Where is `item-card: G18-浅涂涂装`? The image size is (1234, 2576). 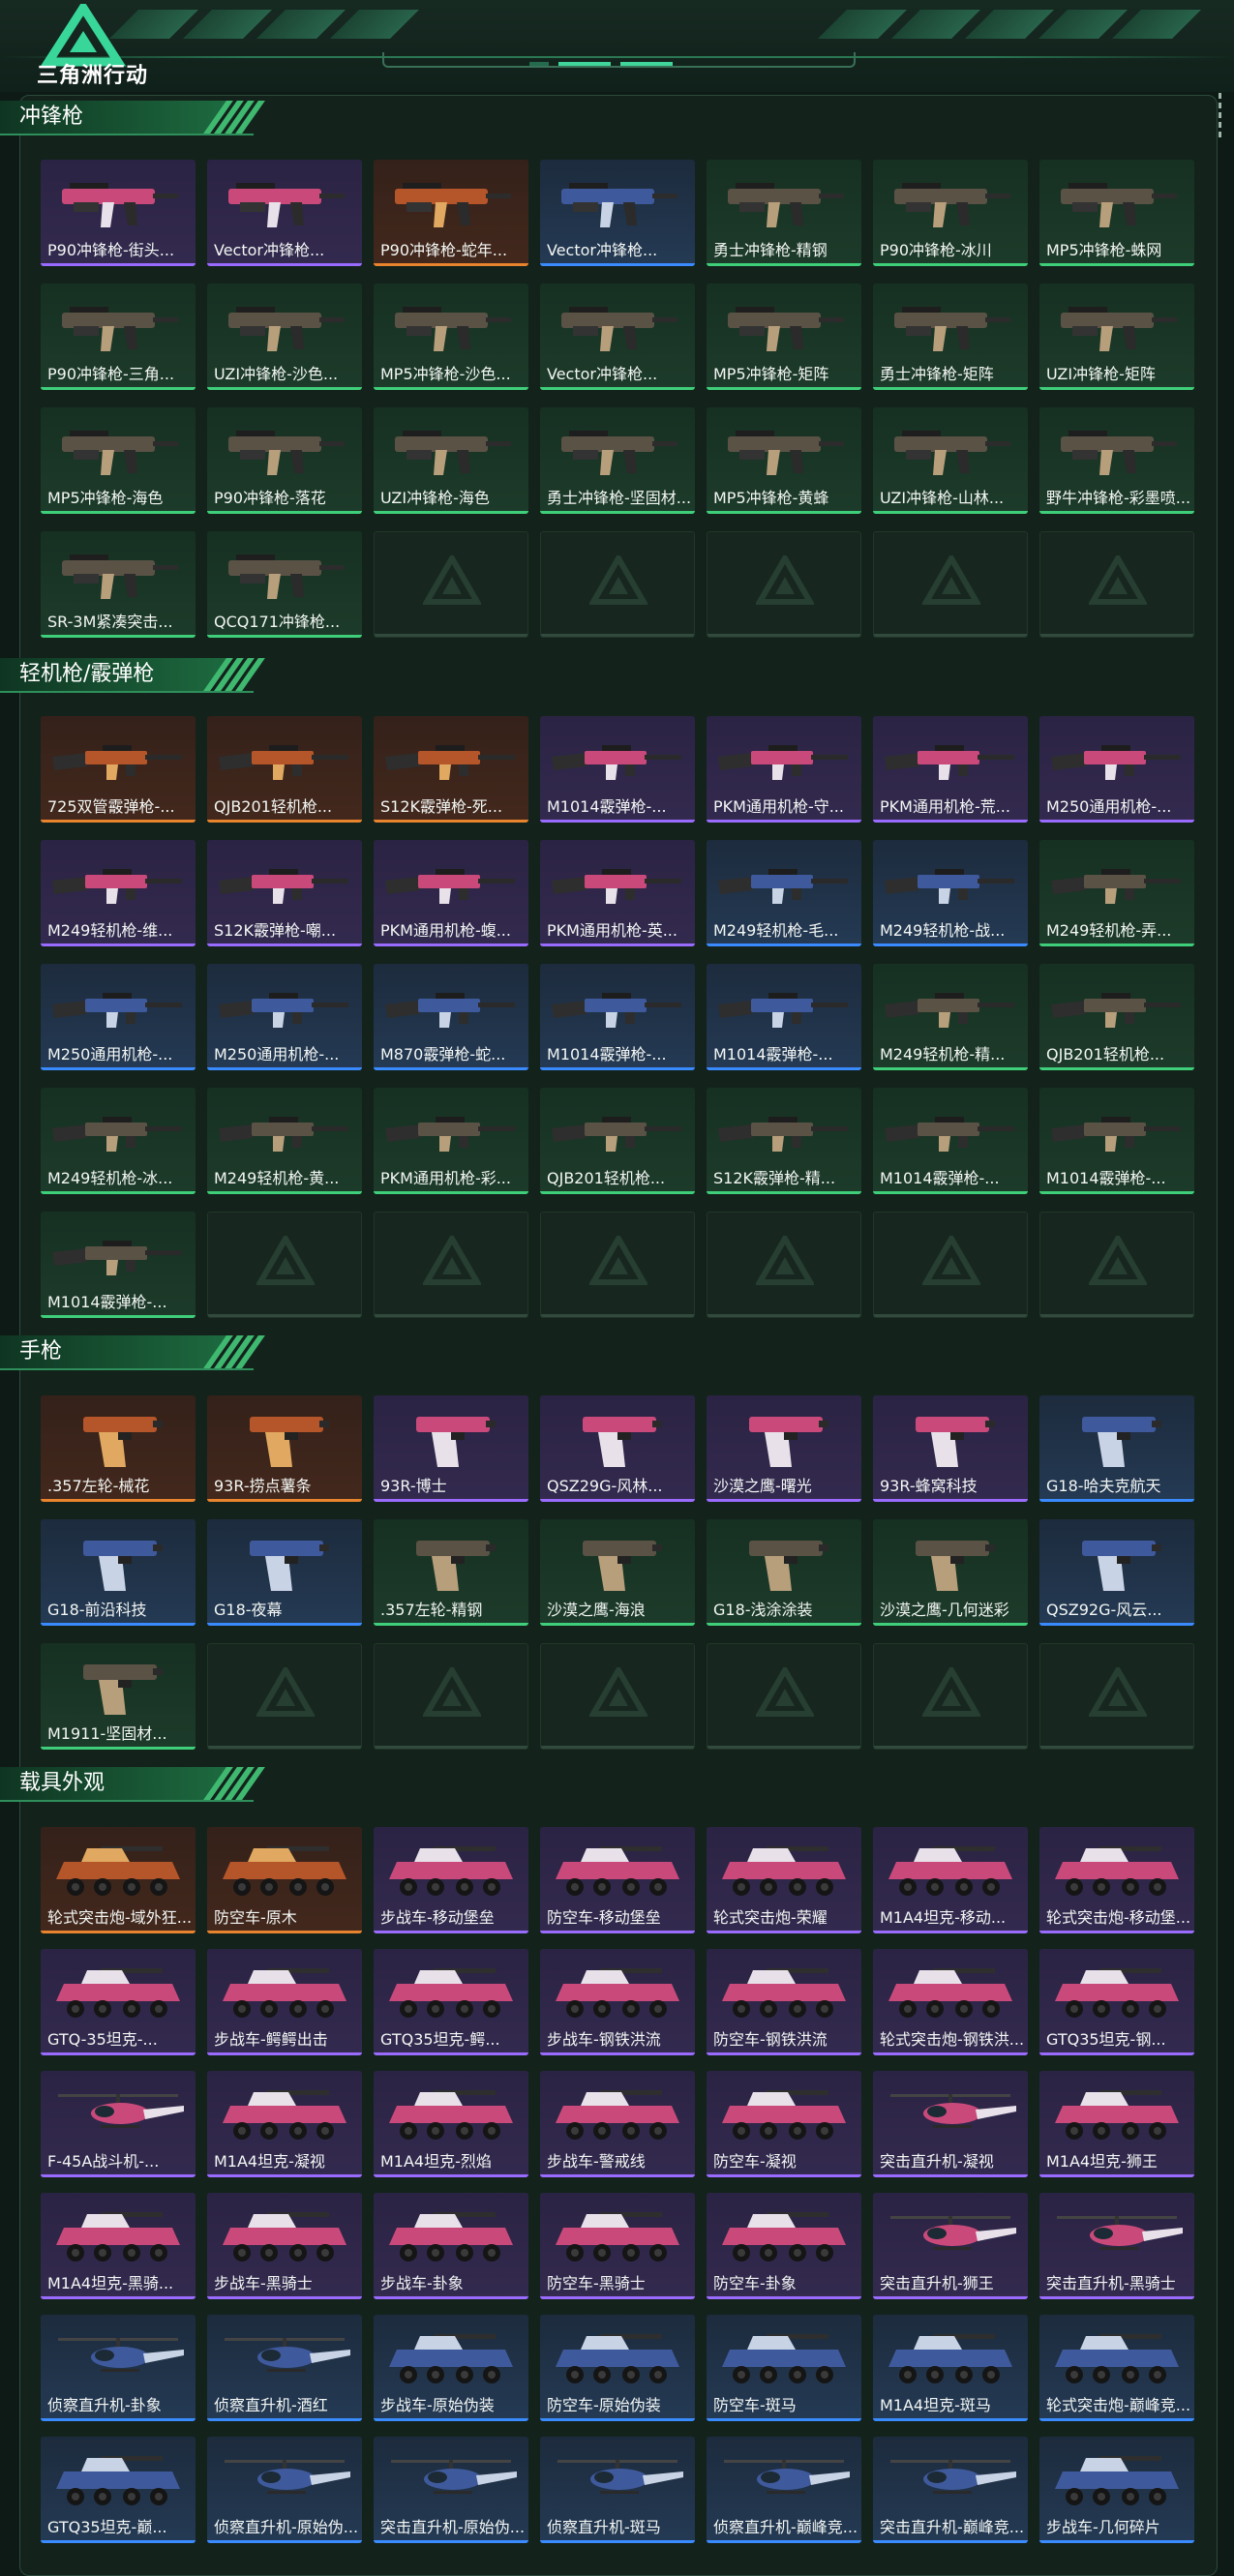
item-card: G18-浅涂涂装 is located at coordinates (784, 1572).